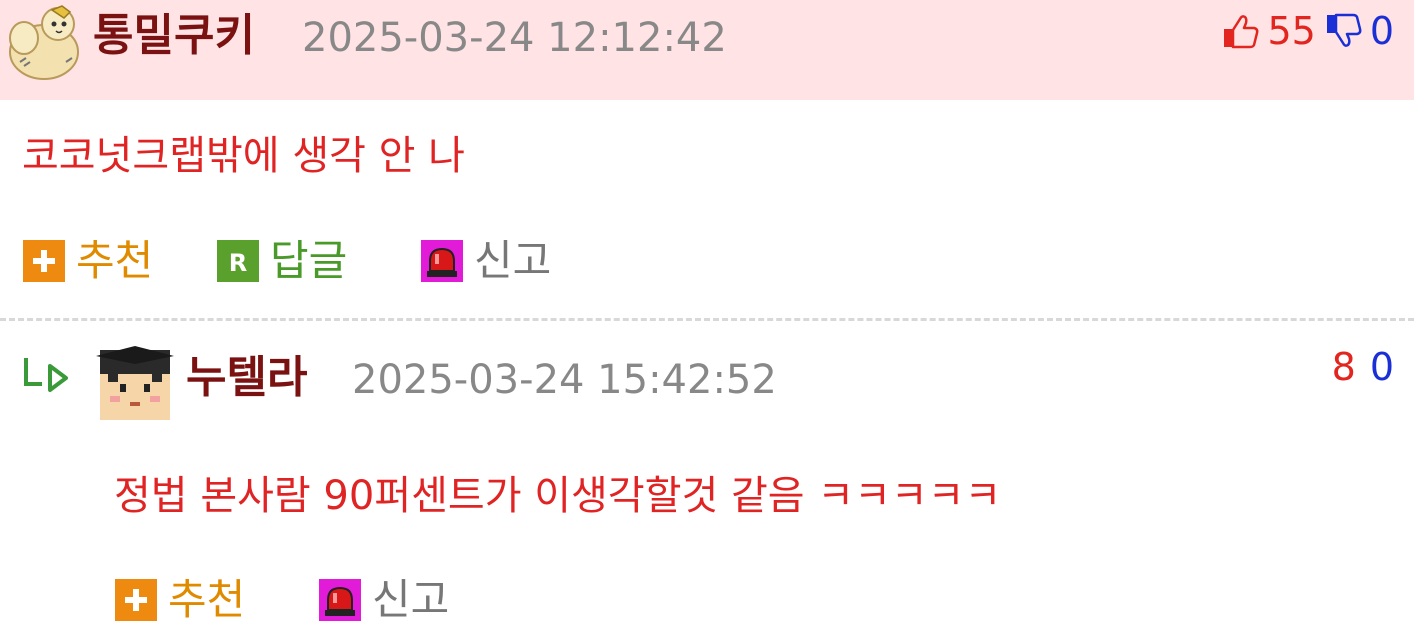 The image size is (1414, 637). I want to click on reply-button: R 답글, so click(281, 261).